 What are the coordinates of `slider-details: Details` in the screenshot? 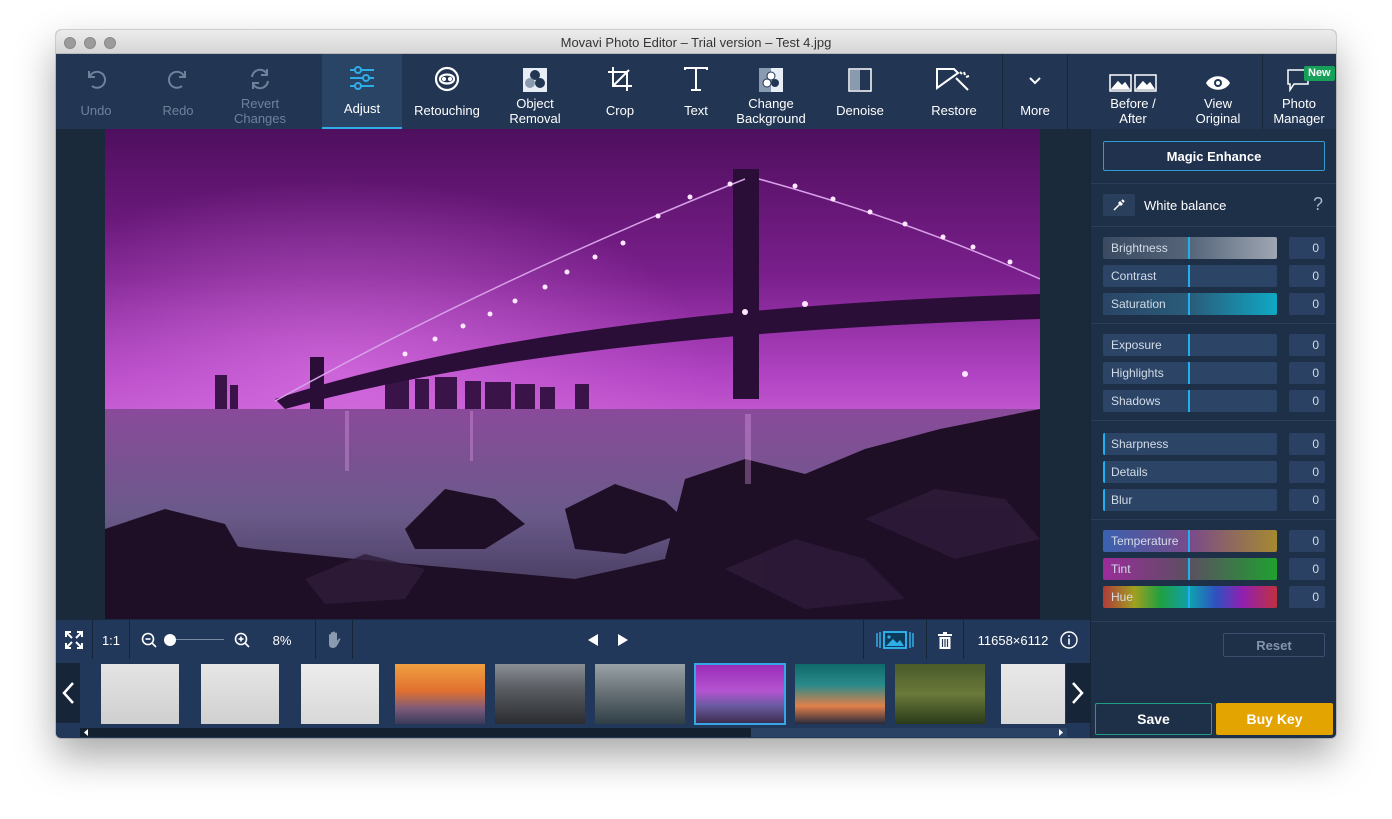 It's located at (1190, 472).